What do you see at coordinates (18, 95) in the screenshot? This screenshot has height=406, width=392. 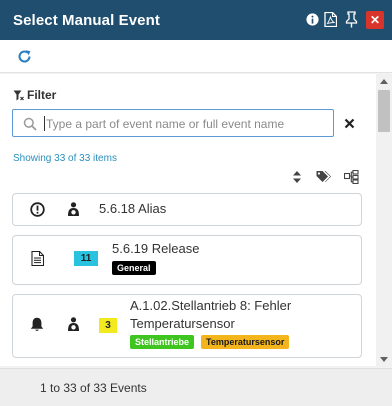 I see `filter-icon` at bounding box center [18, 95].